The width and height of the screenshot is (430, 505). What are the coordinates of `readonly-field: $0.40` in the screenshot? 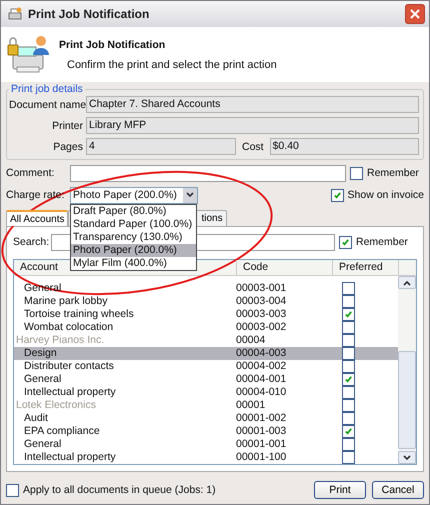 It's located at (344, 146).